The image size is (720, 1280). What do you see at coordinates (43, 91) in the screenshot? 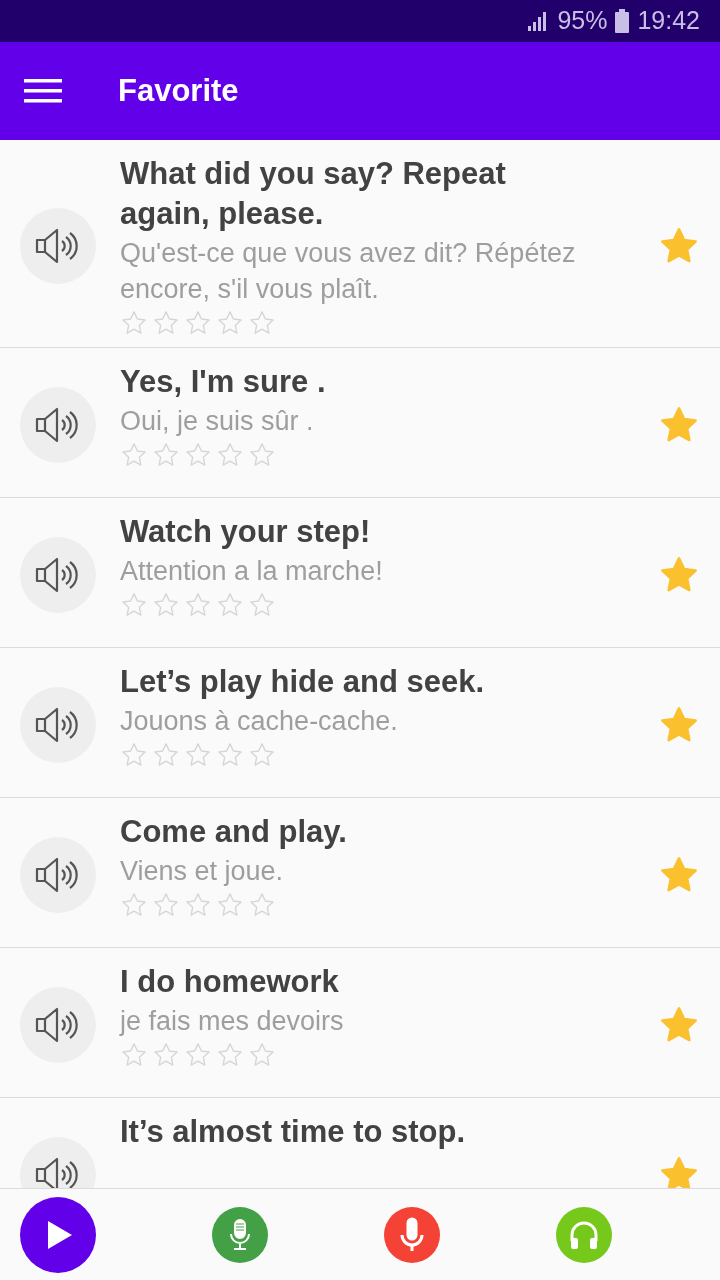
I see `menu-button` at bounding box center [43, 91].